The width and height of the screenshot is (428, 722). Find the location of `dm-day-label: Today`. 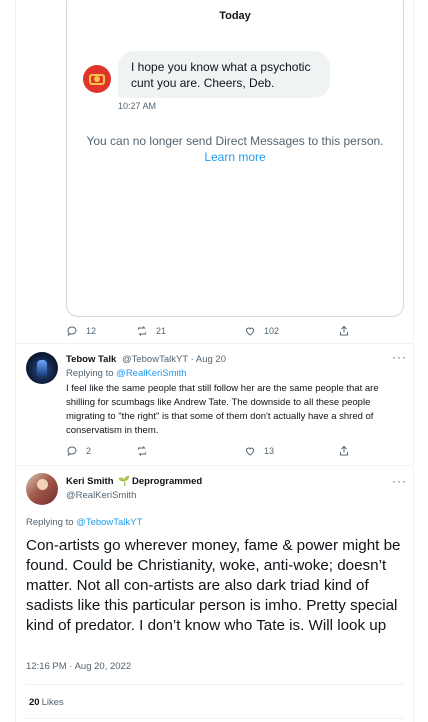

dm-day-label: Today is located at coordinates (235, 16).